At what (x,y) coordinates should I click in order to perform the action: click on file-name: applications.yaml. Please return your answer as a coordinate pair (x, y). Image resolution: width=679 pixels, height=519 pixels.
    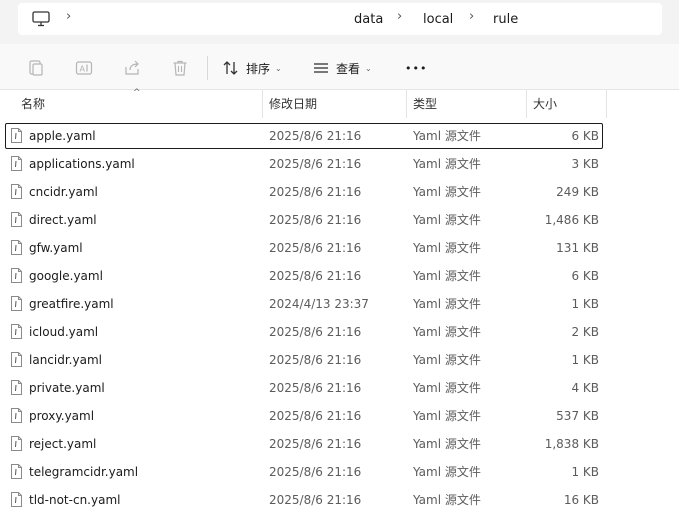
    Looking at the image, I should click on (82, 164).